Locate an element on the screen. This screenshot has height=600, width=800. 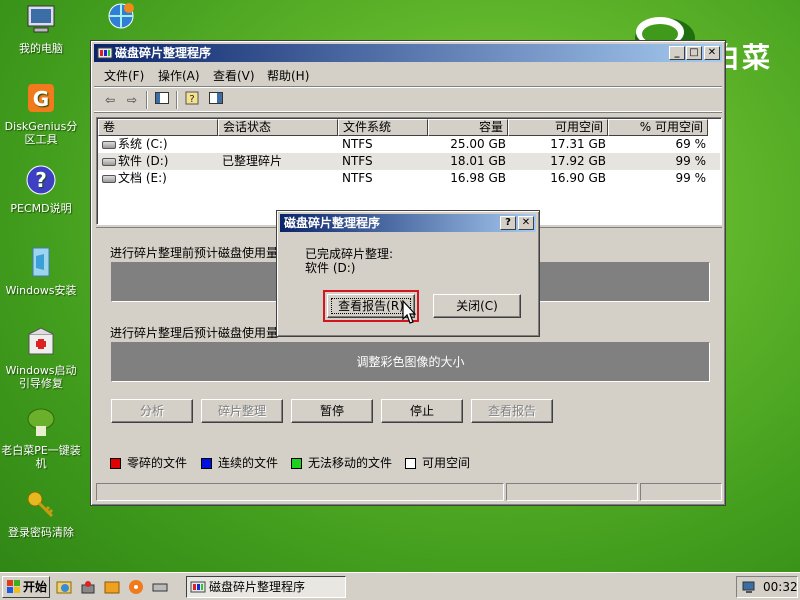
legend-unmovable: 无法移动的文件 is located at coordinates (341, 462).